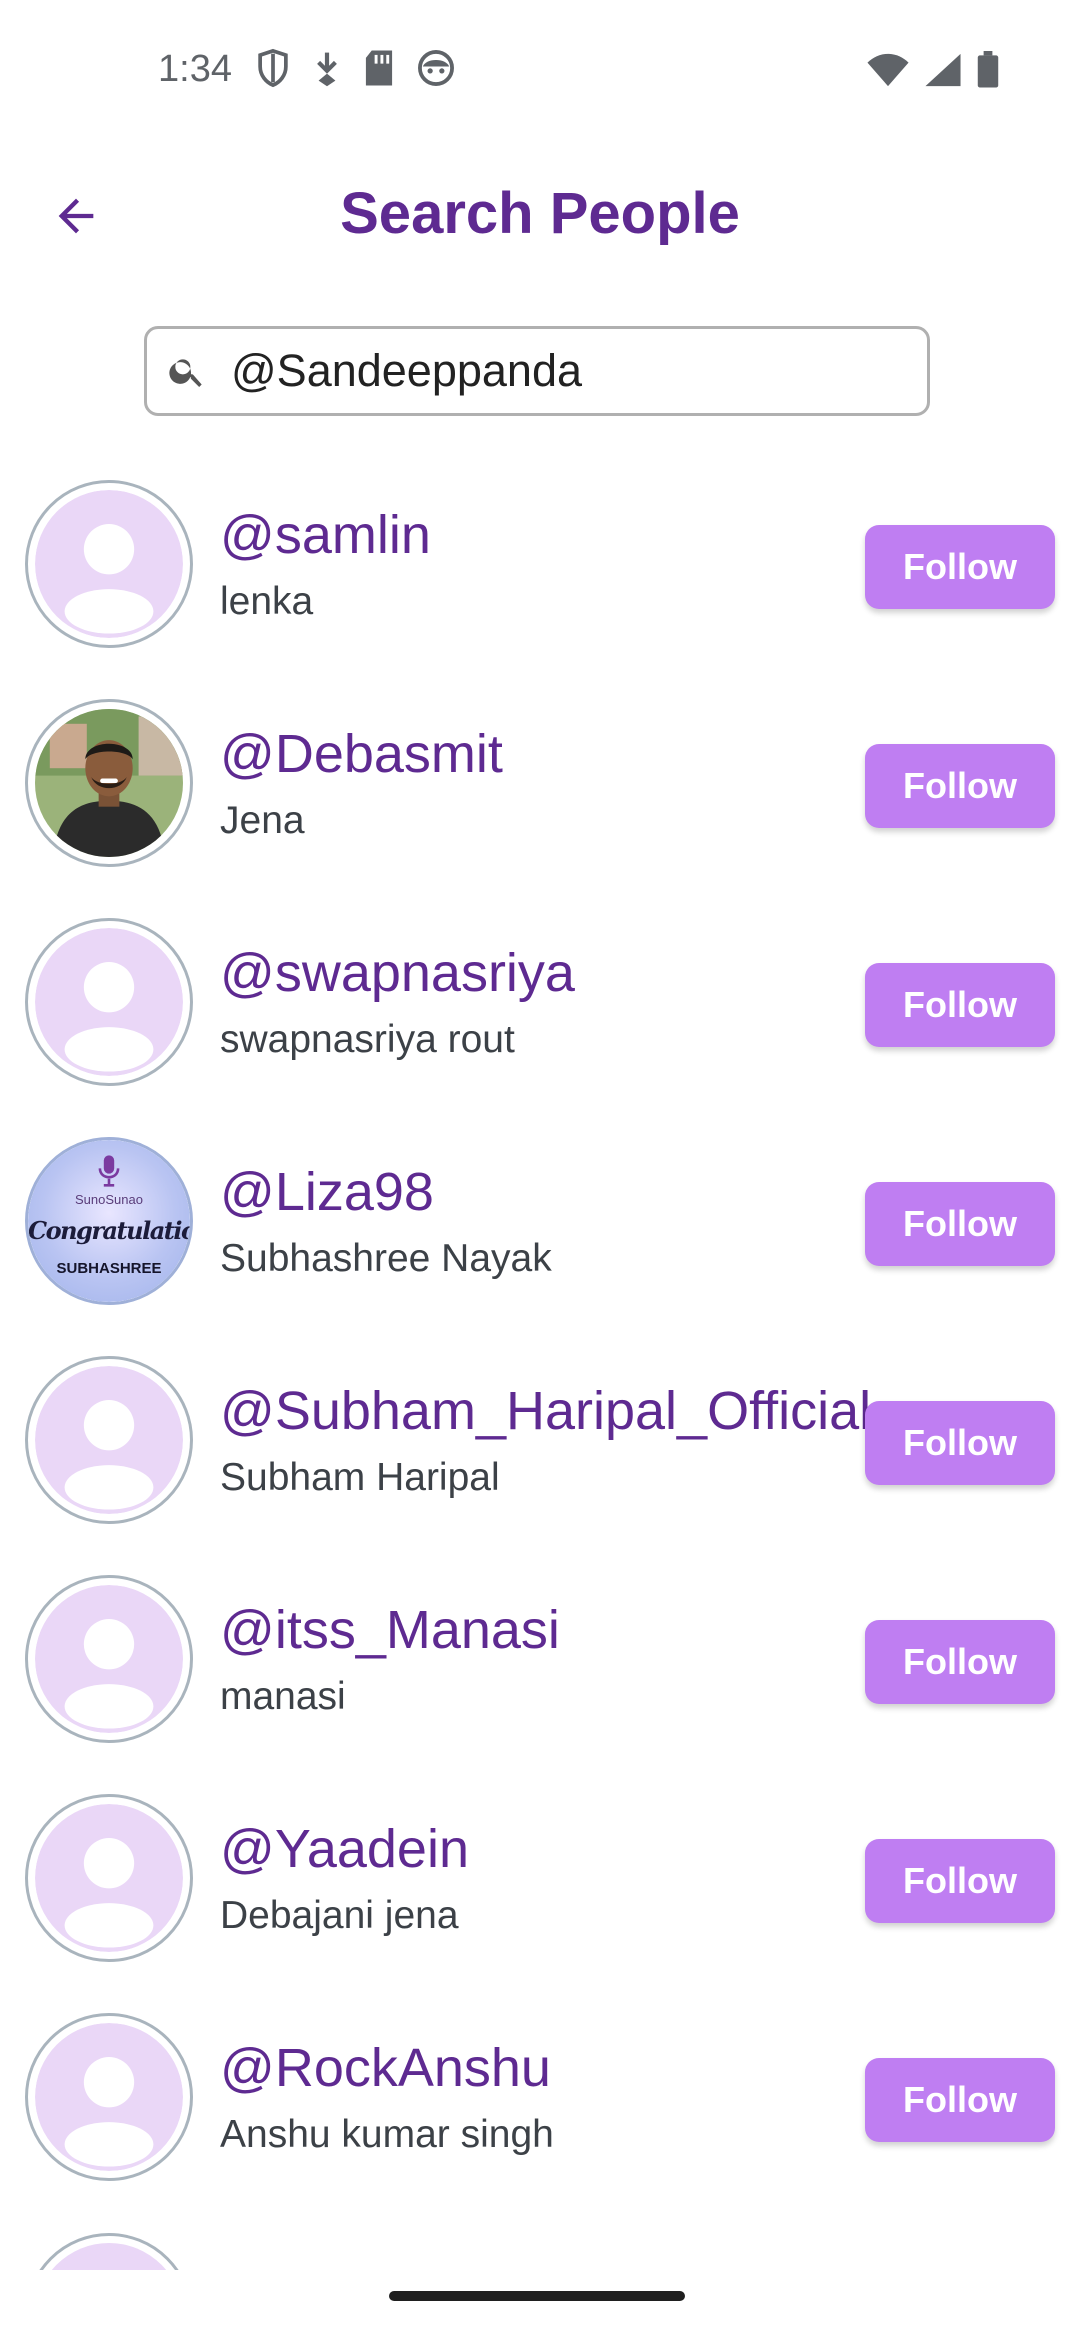 The height and width of the screenshot is (2340, 1080). Describe the element at coordinates (344, 1849) in the screenshot. I see `user-handle: @Yaadein` at that location.